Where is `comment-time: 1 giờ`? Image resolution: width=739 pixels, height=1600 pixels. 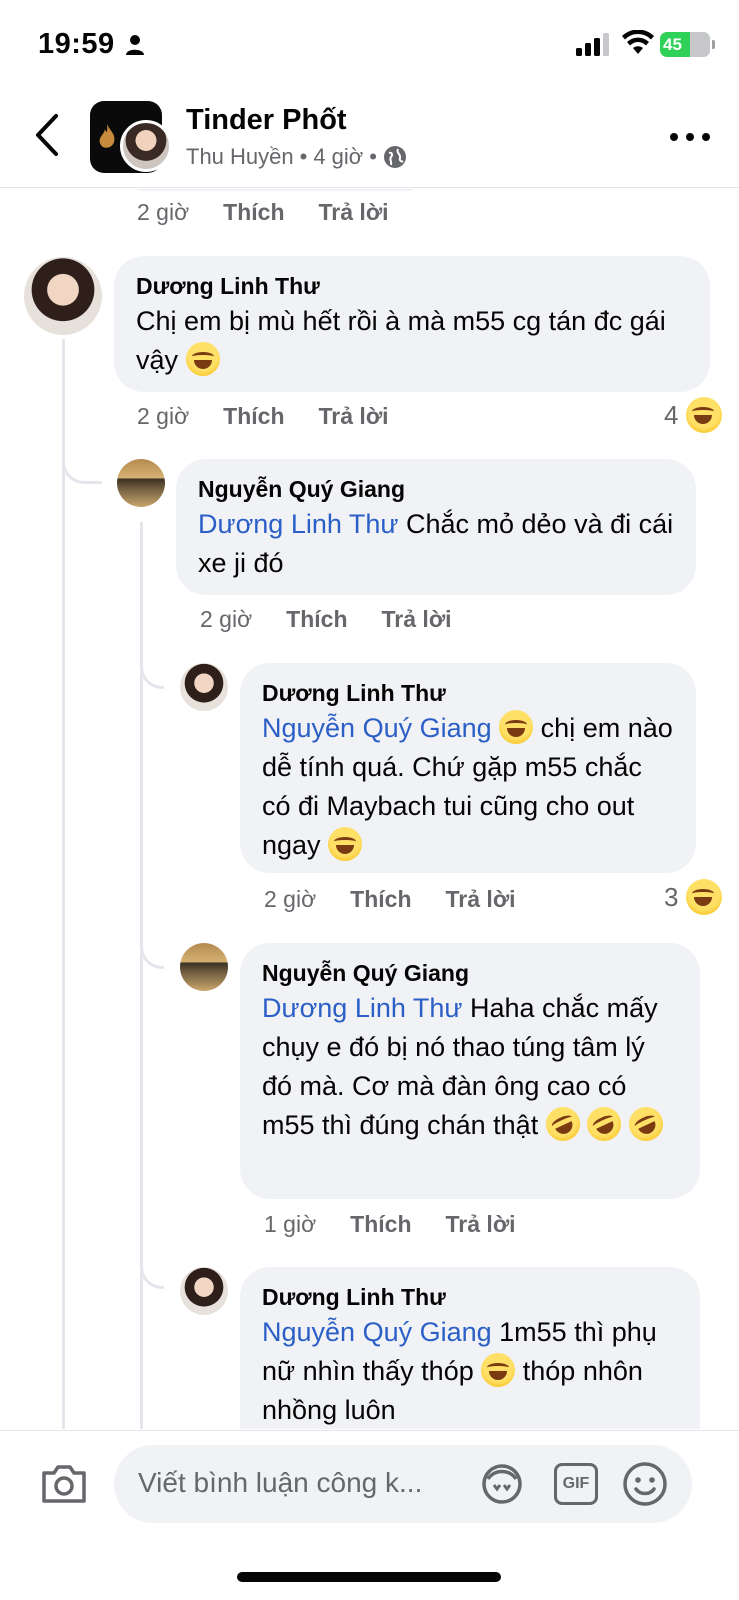 comment-time: 1 giờ is located at coordinates (290, 1224).